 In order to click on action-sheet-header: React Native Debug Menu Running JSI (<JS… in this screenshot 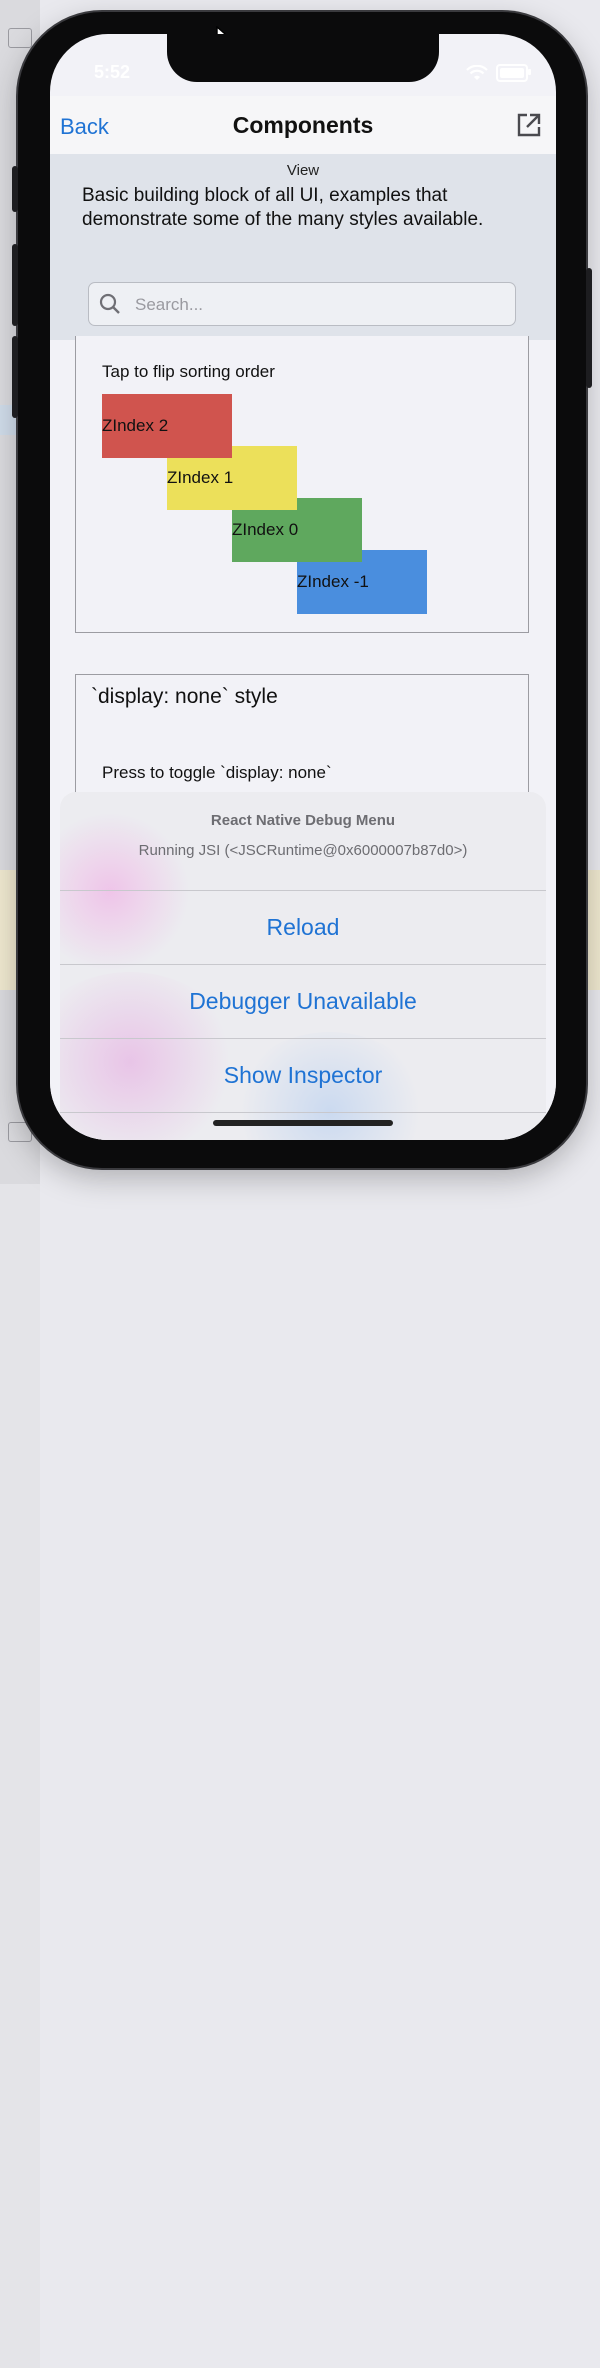, I will do `click(303, 841)`.